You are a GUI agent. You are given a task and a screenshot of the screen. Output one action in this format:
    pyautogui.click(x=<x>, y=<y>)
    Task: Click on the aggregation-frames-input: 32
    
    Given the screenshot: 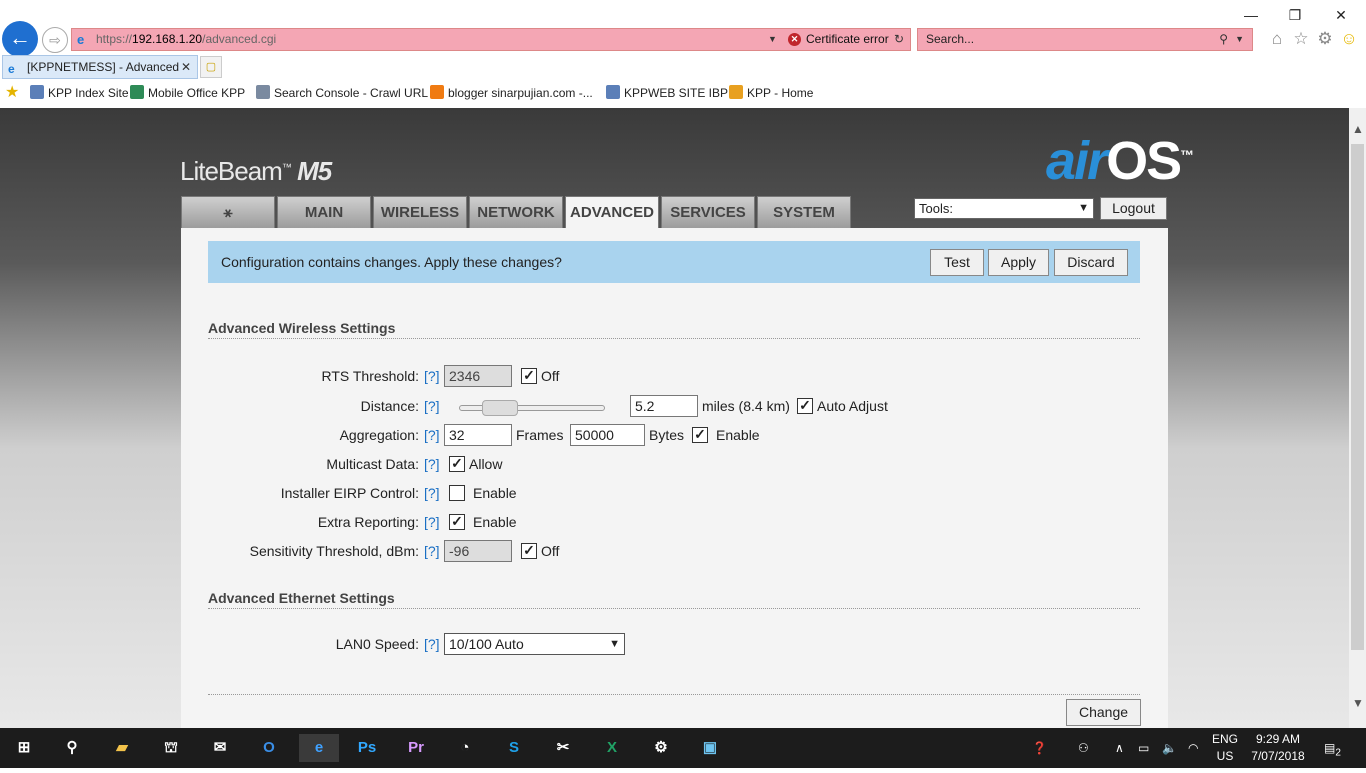 What is the action you would take?
    pyautogui.click(x=478, y=435)
    